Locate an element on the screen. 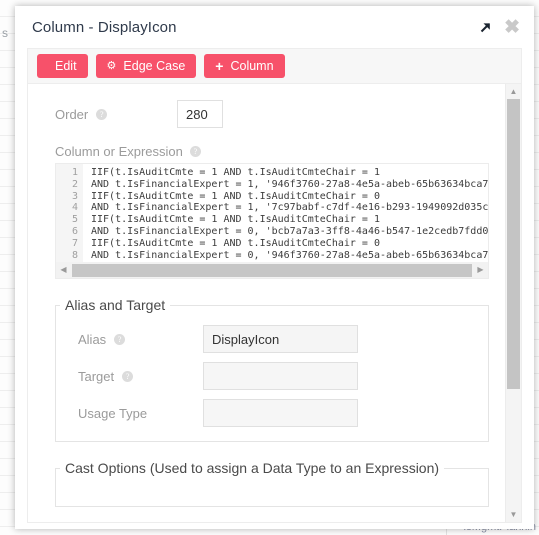 The width and height of the screenshot is (539, 535). line-number: 8 is located at coordinates (74, 255).